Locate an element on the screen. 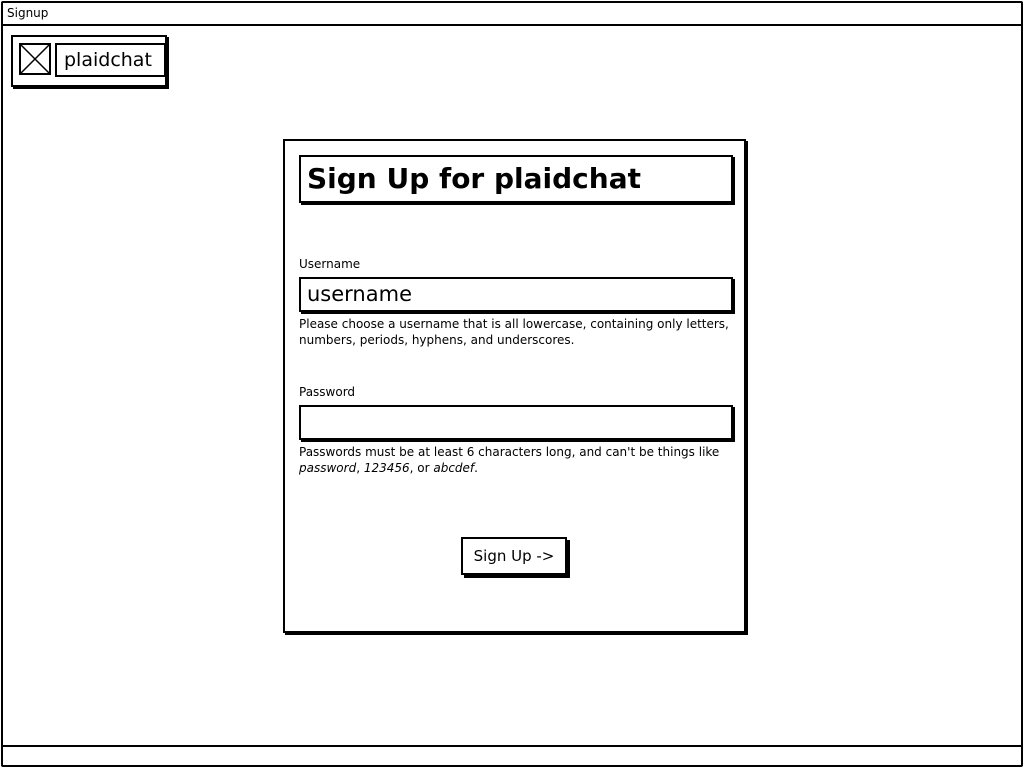  password-example-3: abcdef is located at coordinates (454, 468).